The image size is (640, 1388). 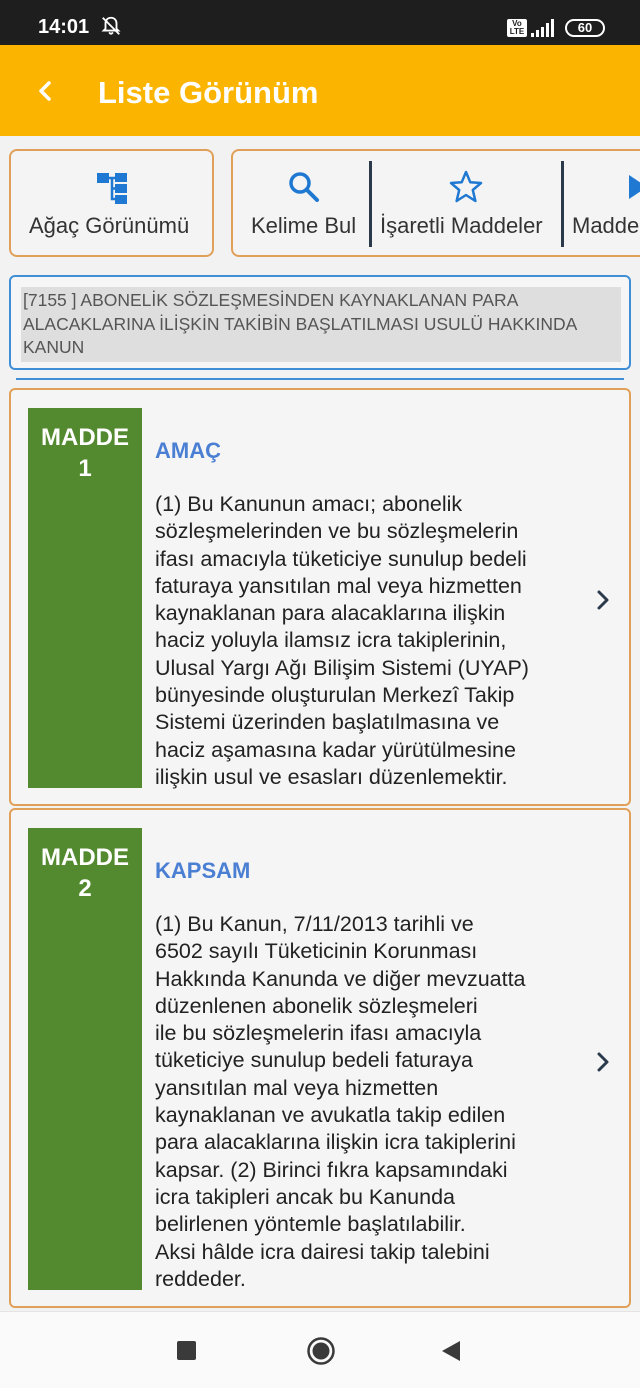 What do you see at coordinates (461, 225) in the screenshot?
I see `marked-articles-label: İşaretli Maddeler` at bounding box center [461, 225].